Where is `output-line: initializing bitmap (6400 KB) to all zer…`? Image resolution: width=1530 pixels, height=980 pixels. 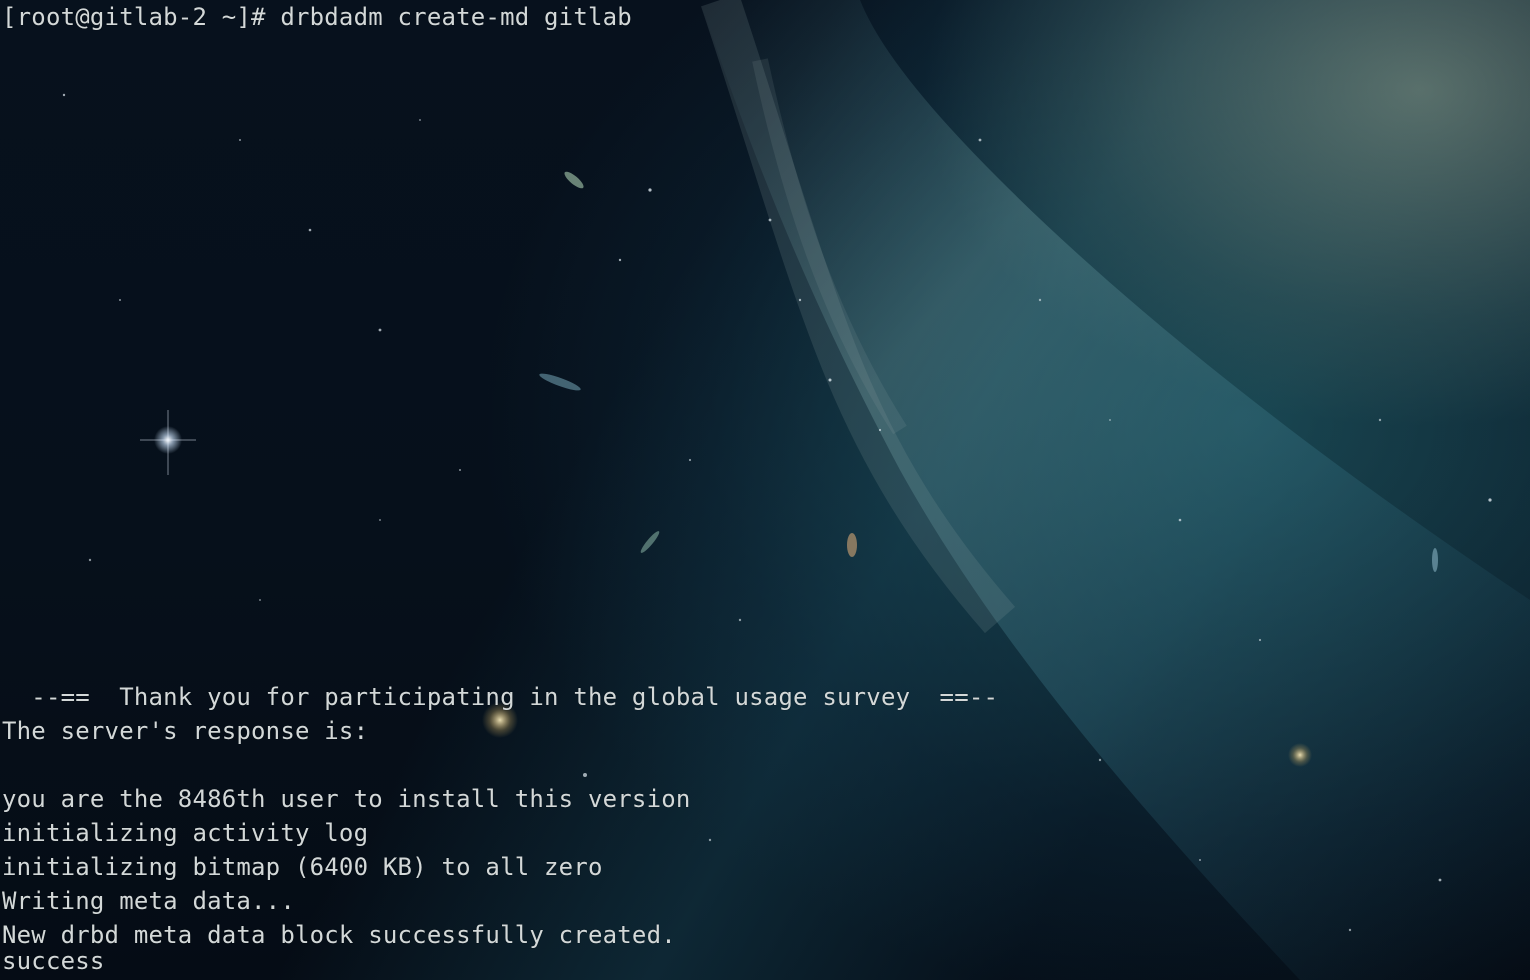 output-line: initializing bitmap (6400 KB) to all zer… is located at coordinates (302, 867).